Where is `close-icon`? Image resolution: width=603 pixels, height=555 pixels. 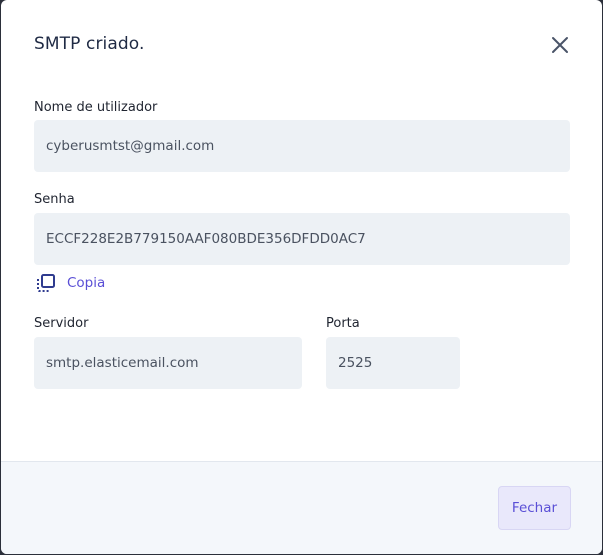 close-icon is located at coordinates (560, 45).